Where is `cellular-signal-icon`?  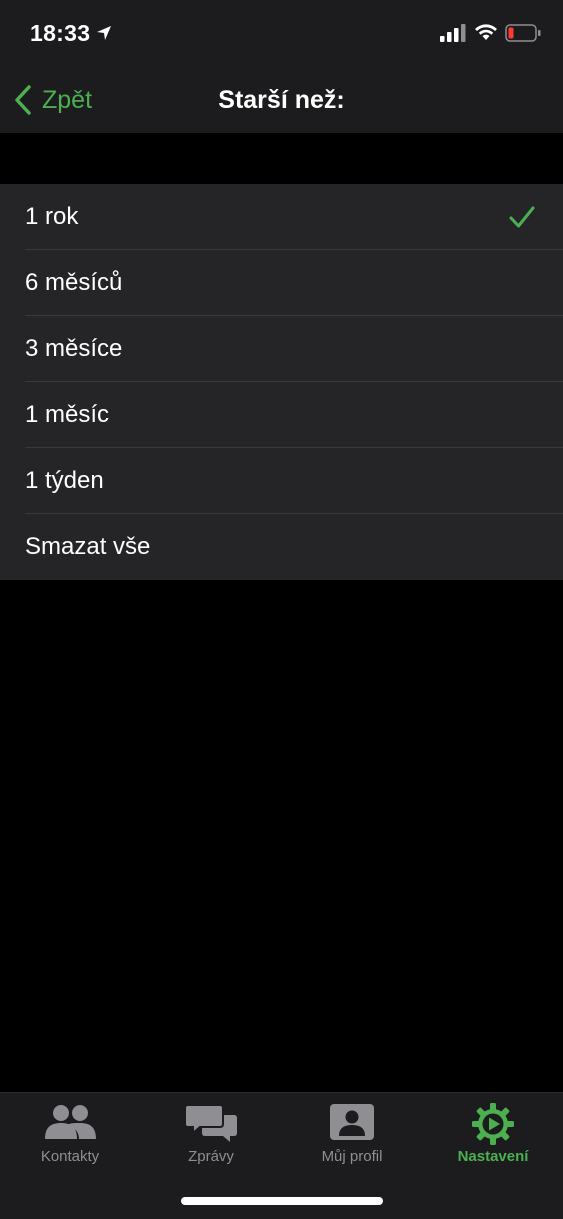
cellular-signal-icon is located at coordinates (453, 33).